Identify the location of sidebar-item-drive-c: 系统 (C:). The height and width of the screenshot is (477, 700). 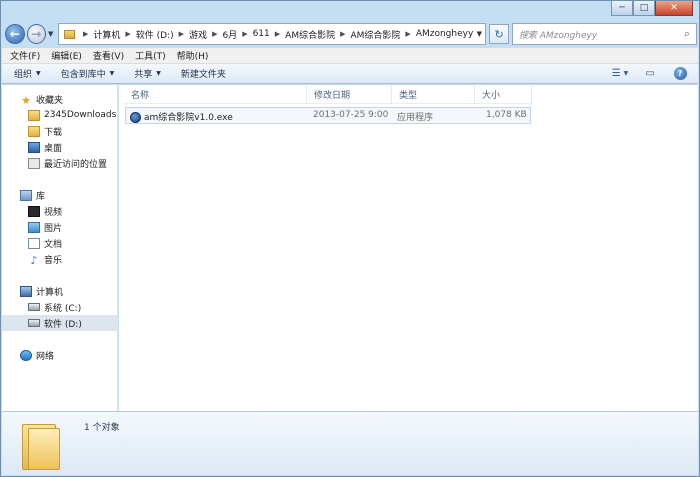
(60, 307).